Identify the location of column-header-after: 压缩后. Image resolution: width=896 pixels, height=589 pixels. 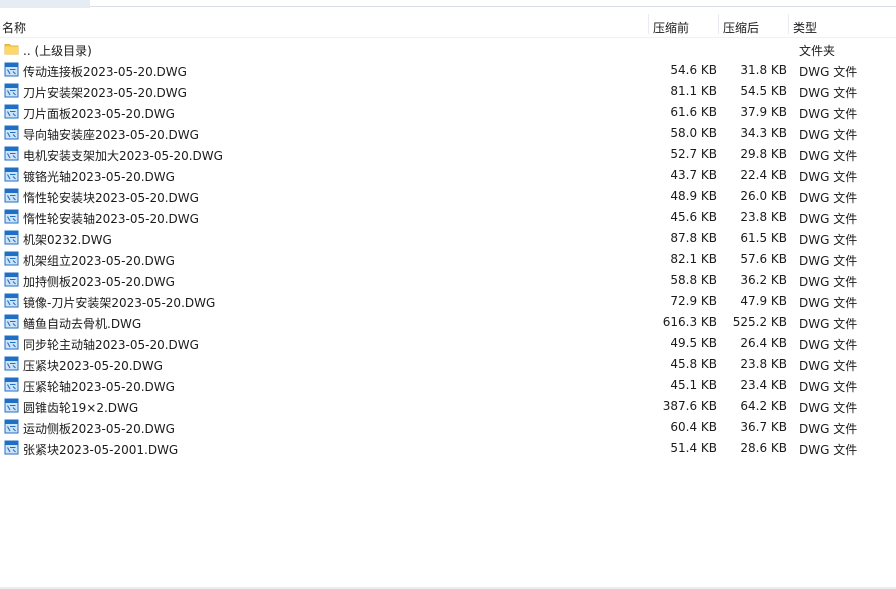
(741, 27).